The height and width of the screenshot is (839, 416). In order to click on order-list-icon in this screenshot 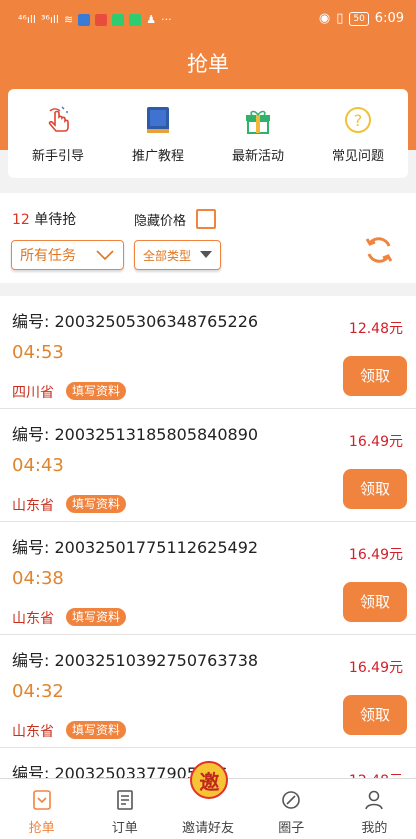, I will do `click(124, 800)`.